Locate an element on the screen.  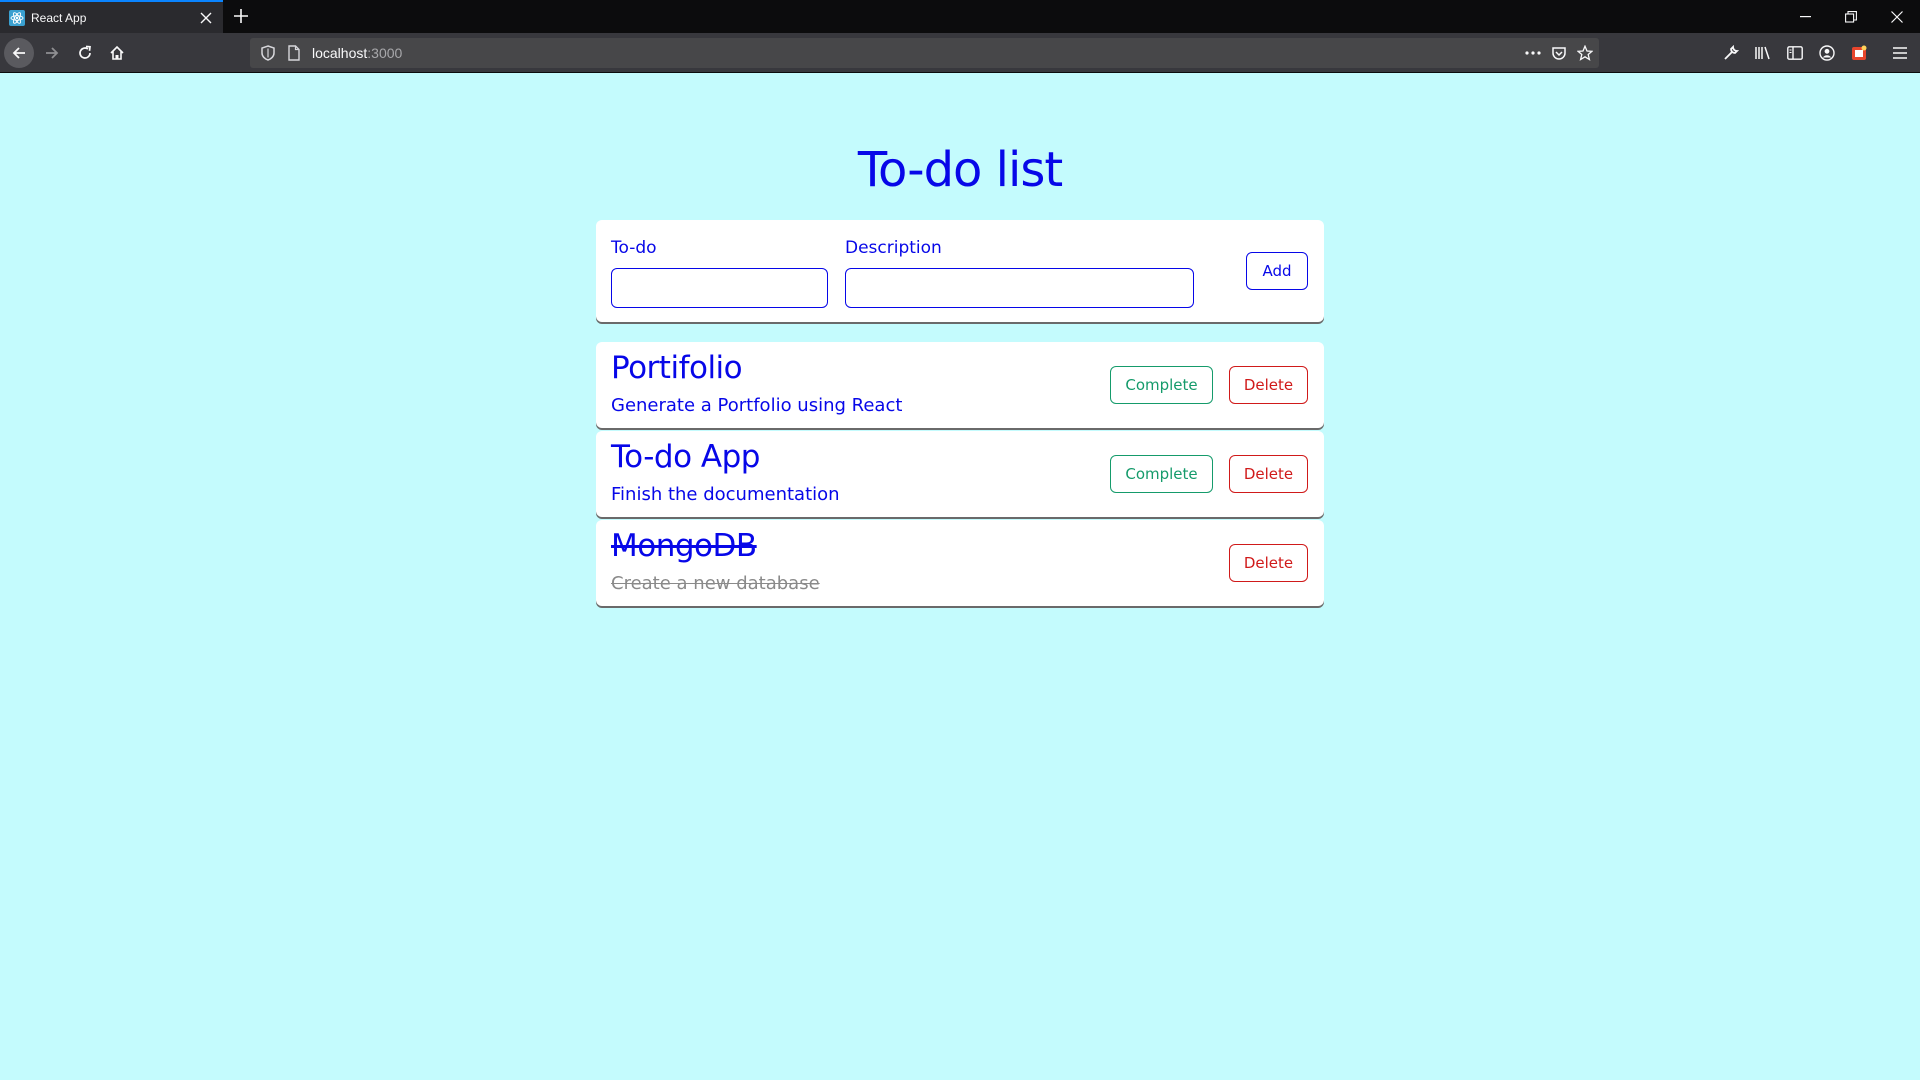
account-icon is located at coordinates (1827, 53).